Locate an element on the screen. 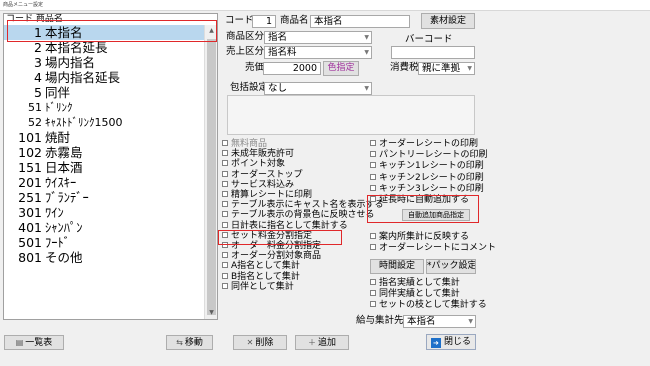  checkbox-label: キッチン3レシートの印刷 is located at coordinates (431, 188).